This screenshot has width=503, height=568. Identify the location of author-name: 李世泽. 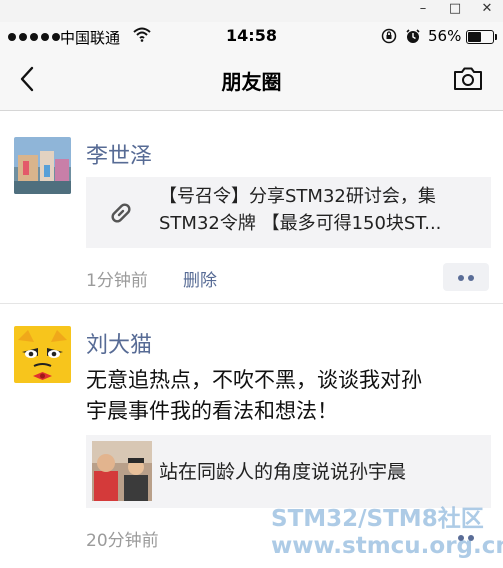
(119, 154).